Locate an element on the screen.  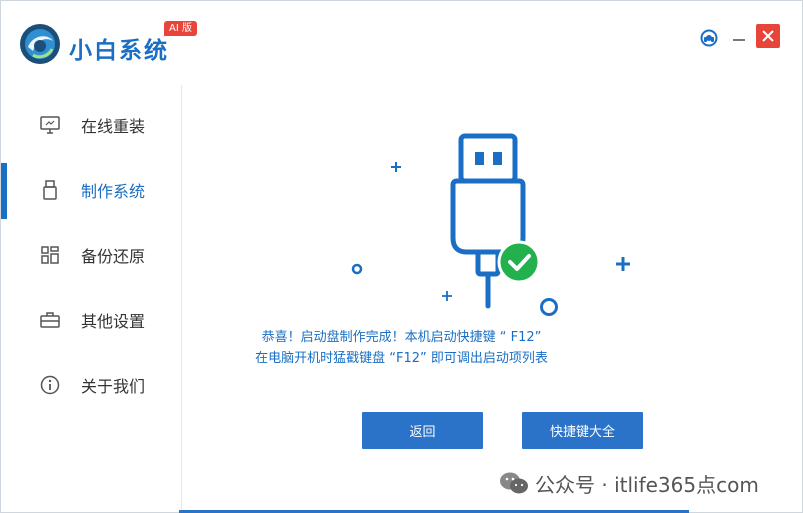
sidebar-item-backup-restore: 备份还原 is located at coordinates (91, 255).